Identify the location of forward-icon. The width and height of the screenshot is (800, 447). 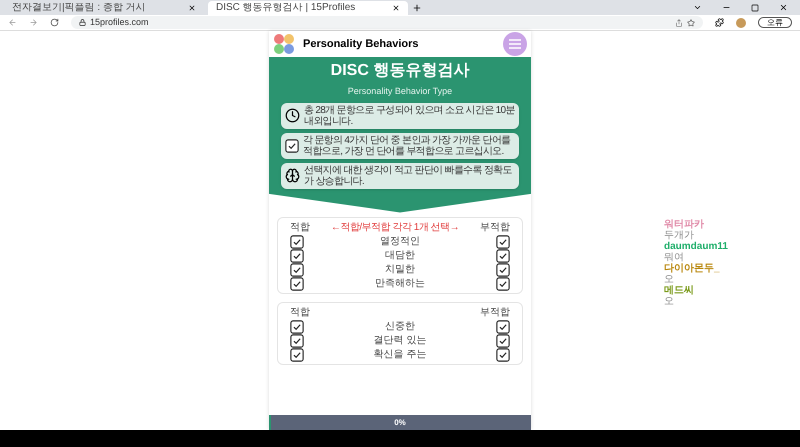
(33, 22).